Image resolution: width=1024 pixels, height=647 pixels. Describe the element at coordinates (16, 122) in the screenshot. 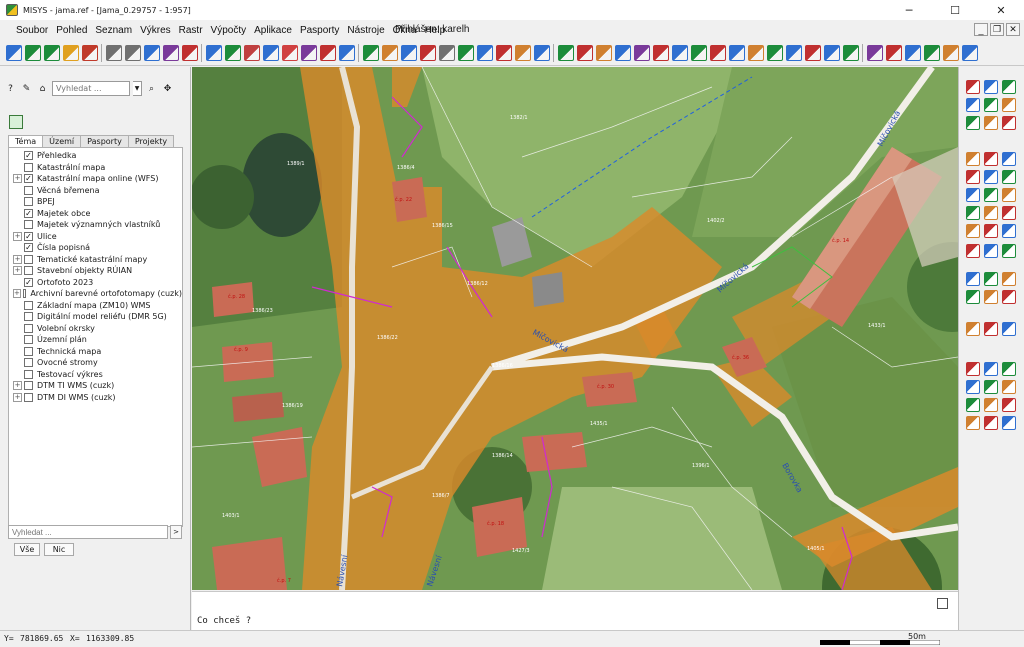

I see `map-layers-icon` at that location.